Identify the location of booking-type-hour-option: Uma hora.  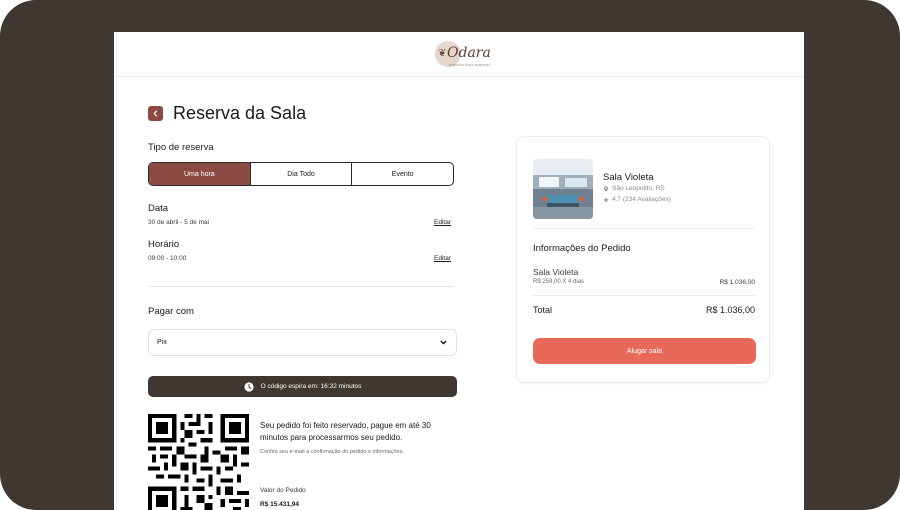
(200, 174).